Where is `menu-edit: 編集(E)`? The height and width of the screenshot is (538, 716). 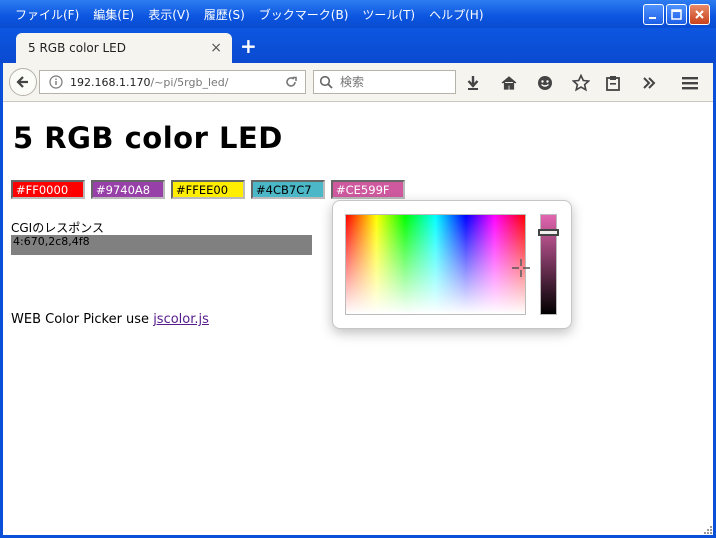 menu-edit: 編集(E) is located at coordinates (113, 14).